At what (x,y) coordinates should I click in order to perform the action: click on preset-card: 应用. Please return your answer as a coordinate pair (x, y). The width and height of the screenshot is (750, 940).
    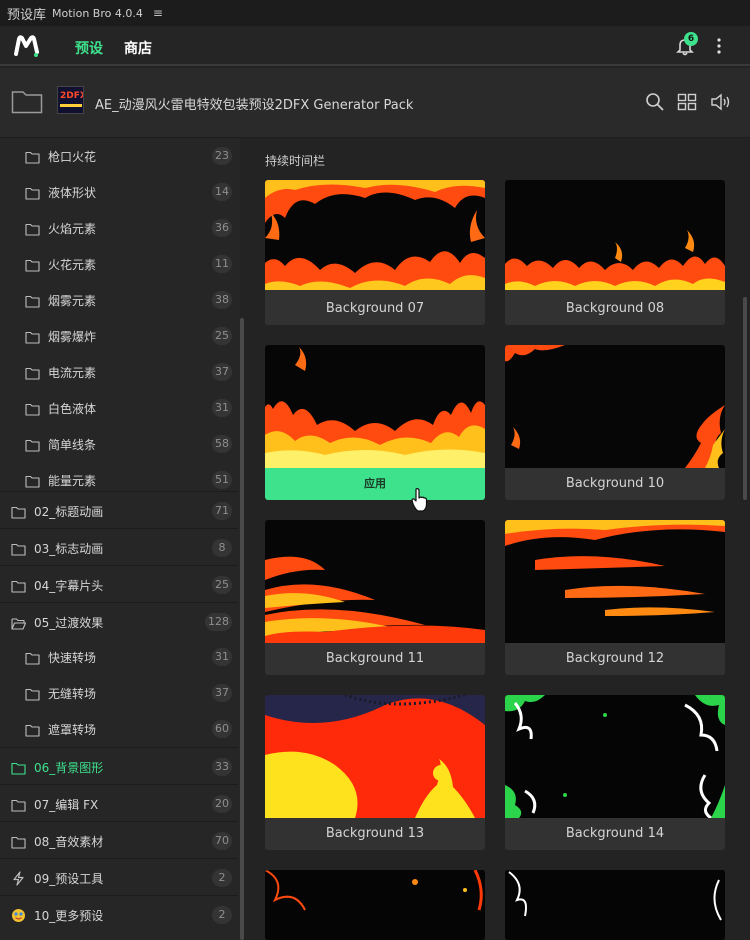
    Looking at the image, I should click on (375, 422).